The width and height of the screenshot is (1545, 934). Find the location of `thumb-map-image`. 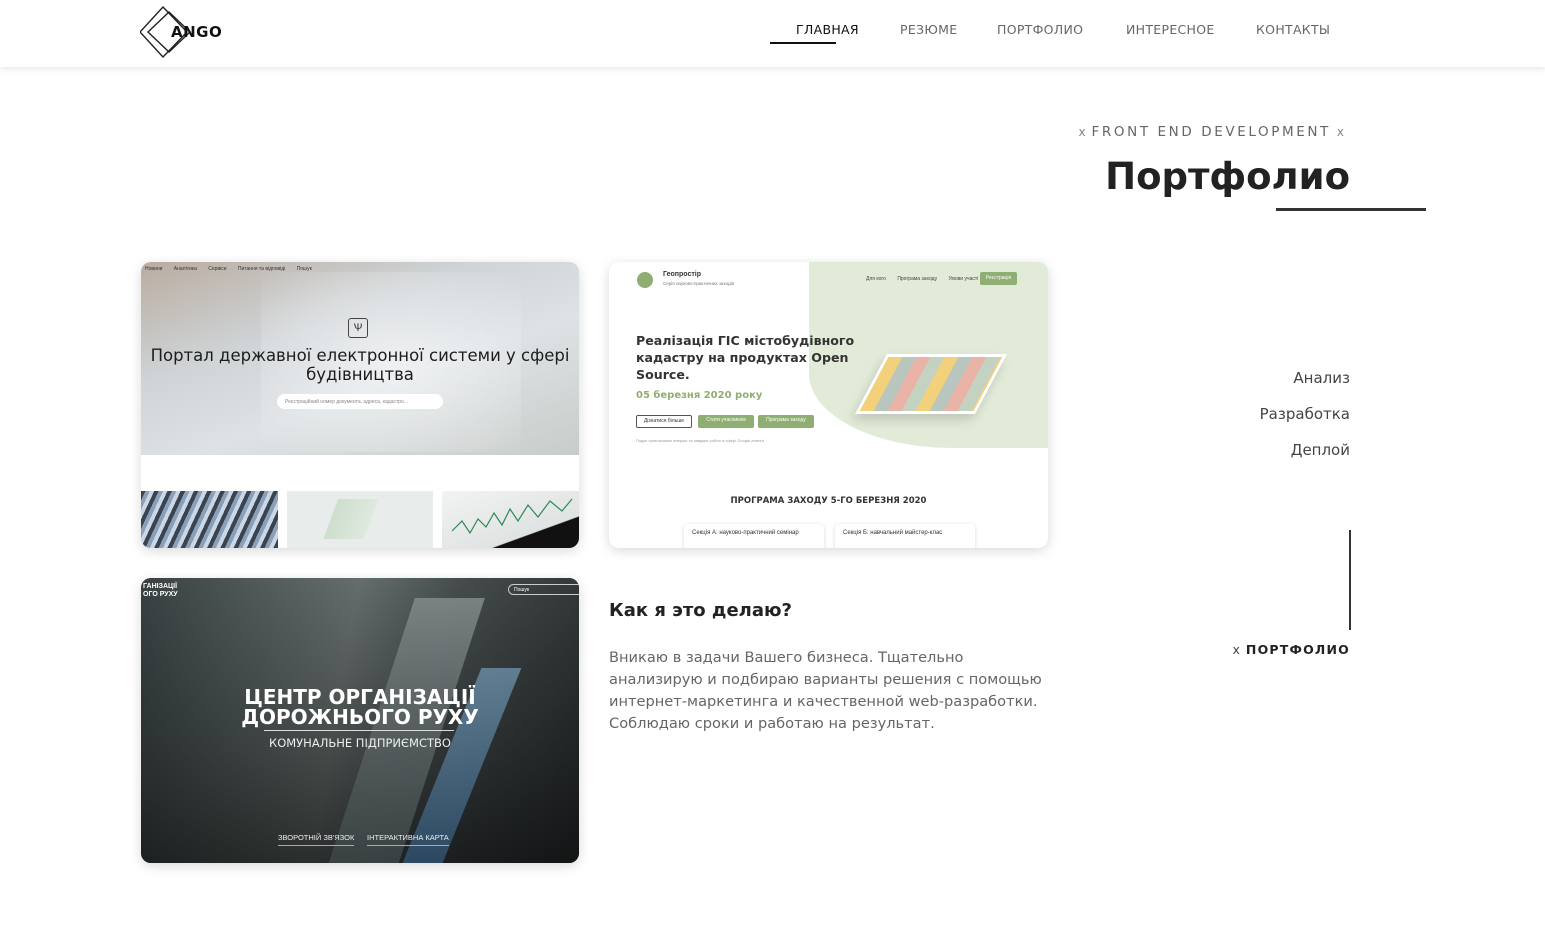

thumb-map-image is located at coordinates (360, 519).